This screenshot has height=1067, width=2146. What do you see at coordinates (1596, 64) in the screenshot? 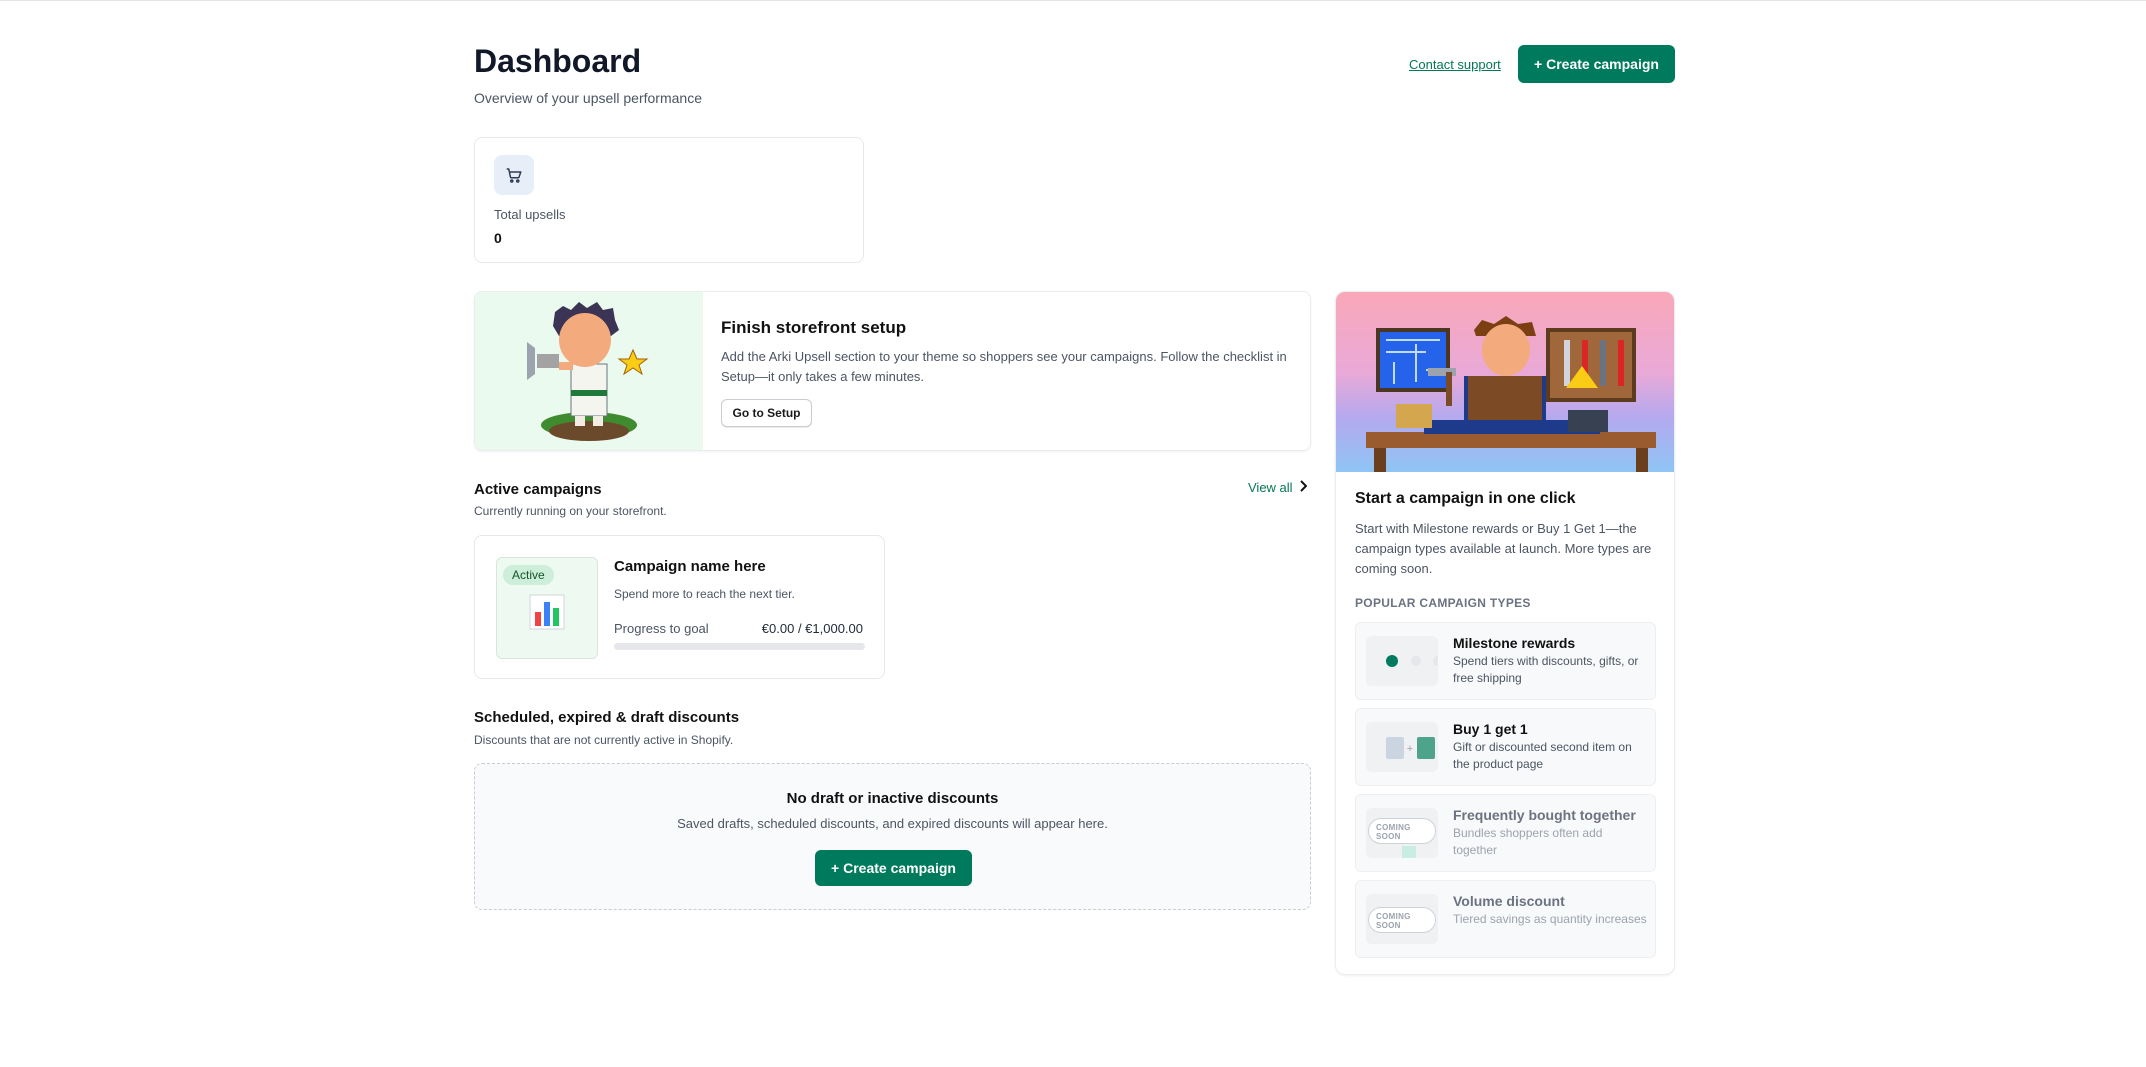
I see `create-campaign-button: + Create campaign` at bounding box center [1596, 64].